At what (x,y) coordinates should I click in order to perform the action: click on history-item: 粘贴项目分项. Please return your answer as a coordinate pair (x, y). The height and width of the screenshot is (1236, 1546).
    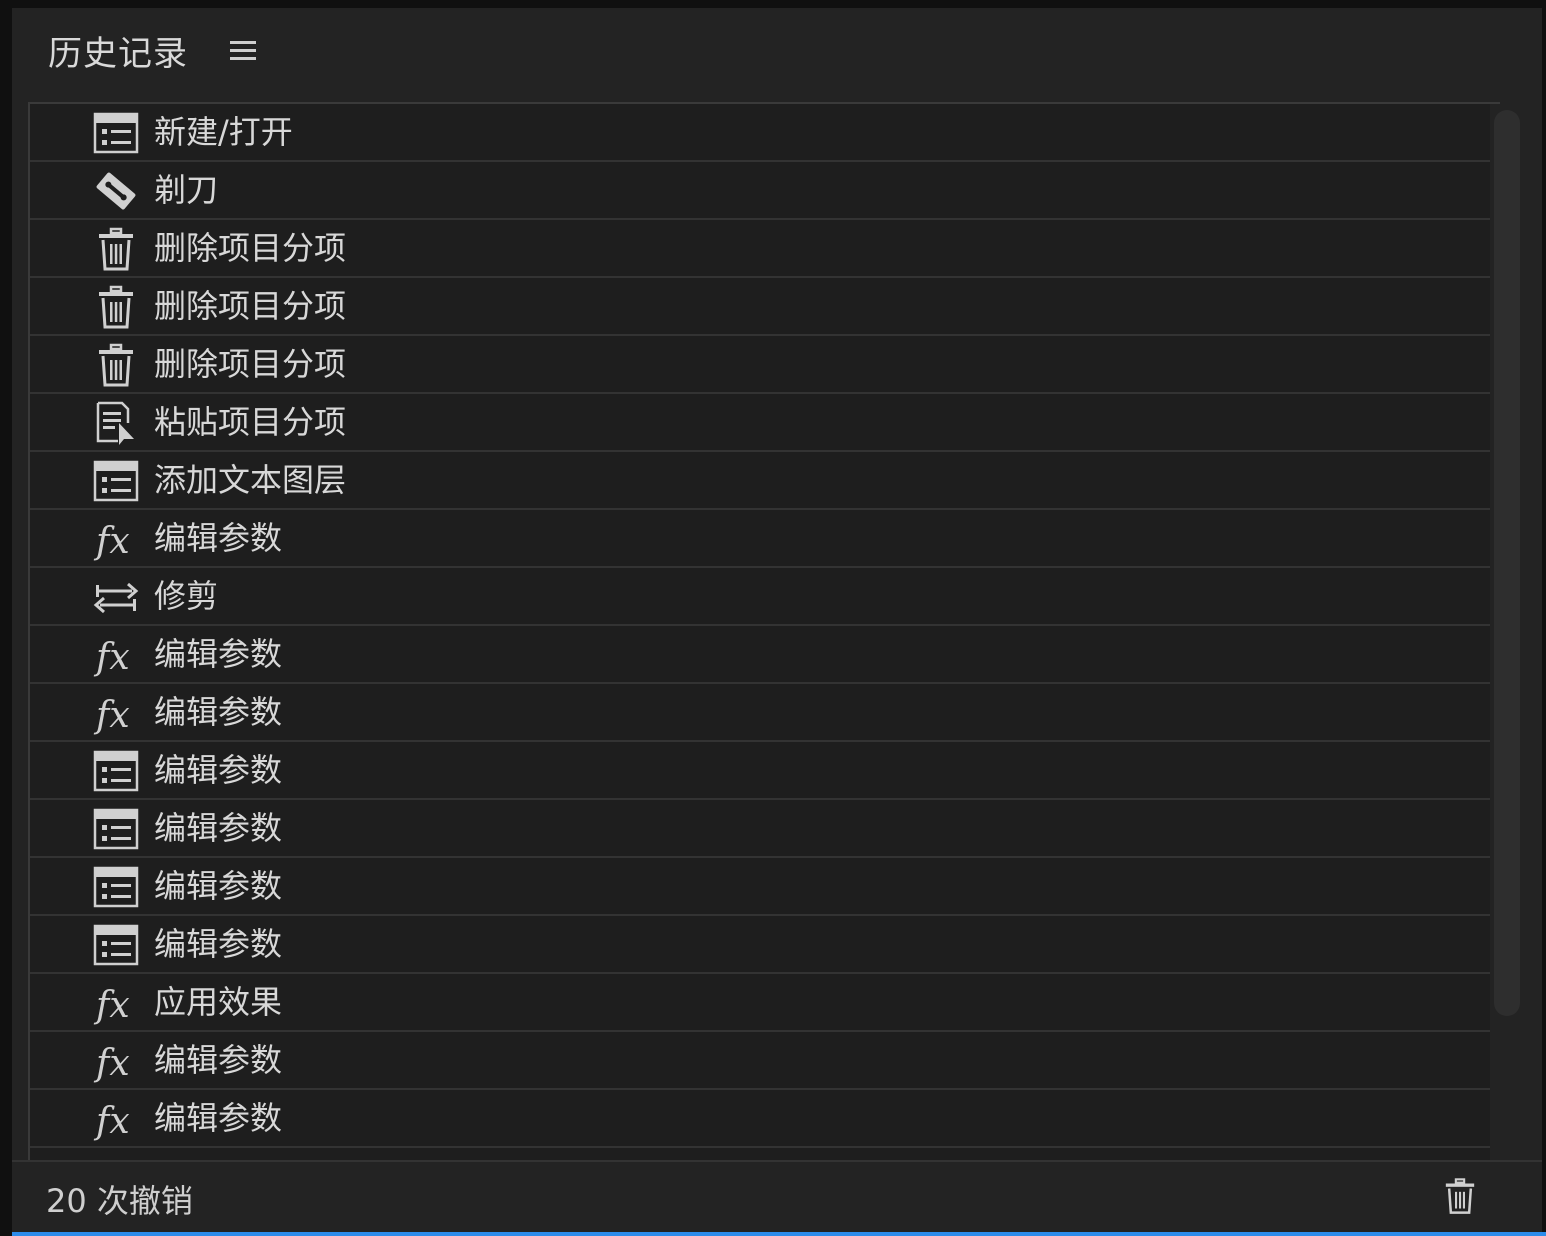
    Looking at the image, I should click on (760, 423).